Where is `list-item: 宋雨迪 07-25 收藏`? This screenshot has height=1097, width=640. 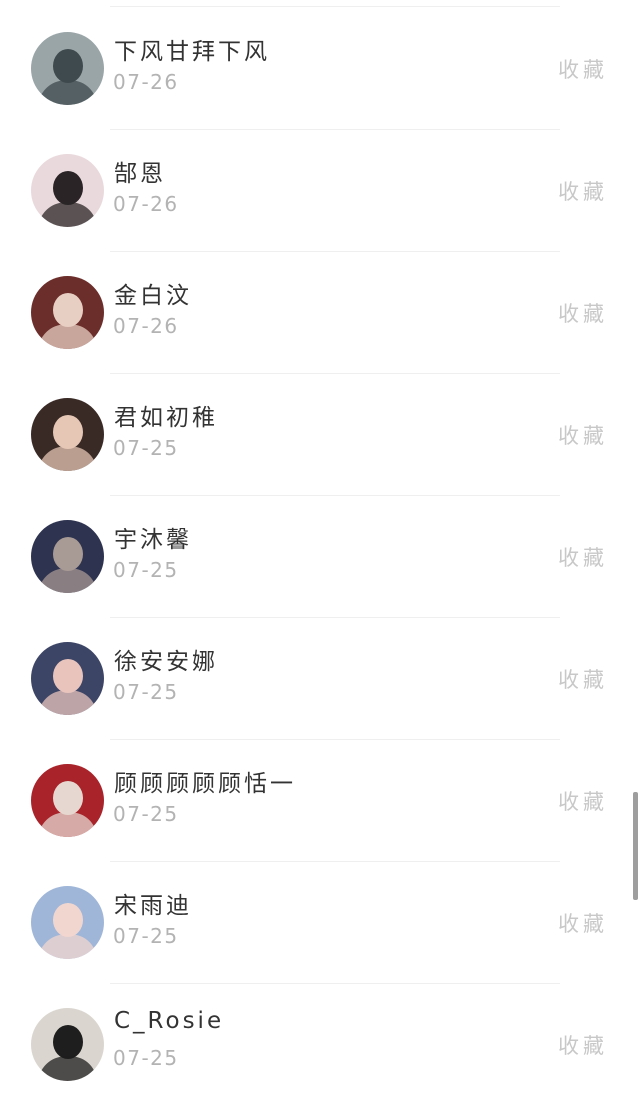
list-item: 宋雨迪 07-25 收藏 is located at coordinates (320, 923).